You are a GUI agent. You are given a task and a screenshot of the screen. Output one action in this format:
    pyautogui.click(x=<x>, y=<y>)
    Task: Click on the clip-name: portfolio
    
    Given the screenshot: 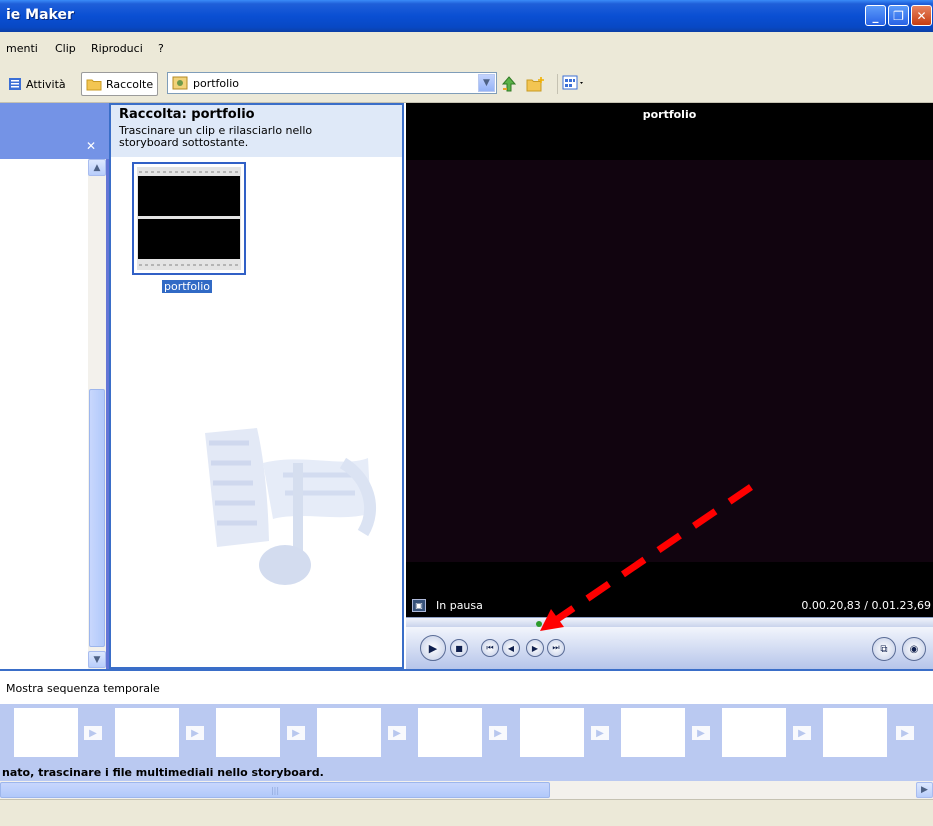 What is the action you would take?
    pyautogui.click(x=187, y=286)
    